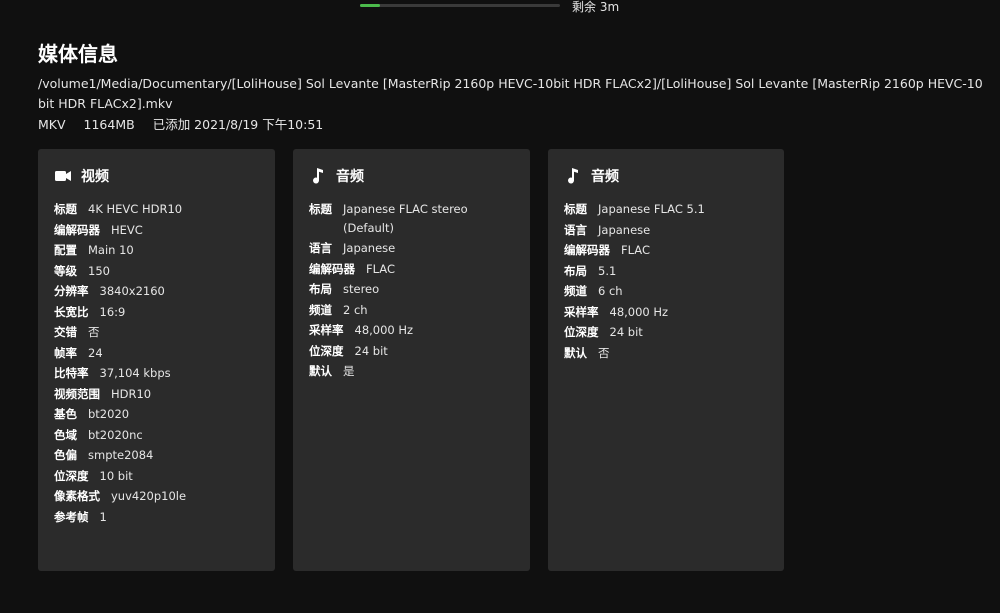 The image size is (1000, 613). What do you see at coordinates (65, 352) in the screenshot?
I see `detail-label: 帧率` at bounding box center [65, 352].